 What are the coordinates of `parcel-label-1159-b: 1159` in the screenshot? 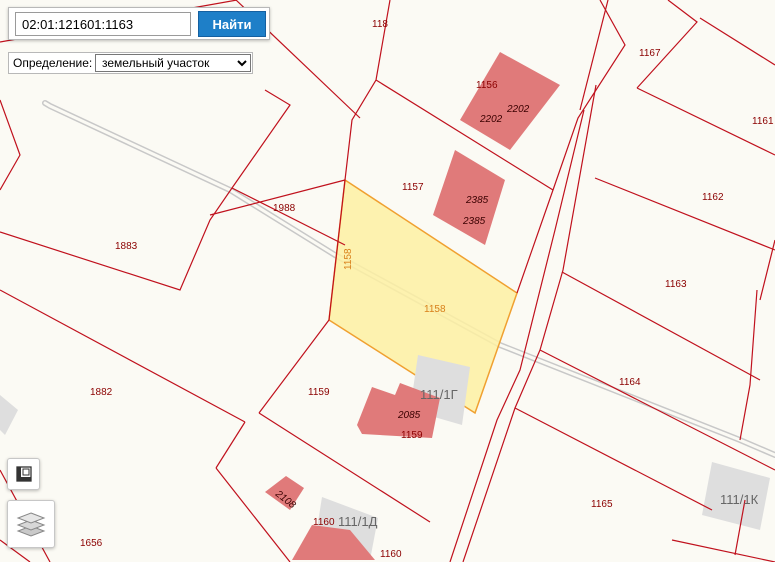 It's located at (412, 435).